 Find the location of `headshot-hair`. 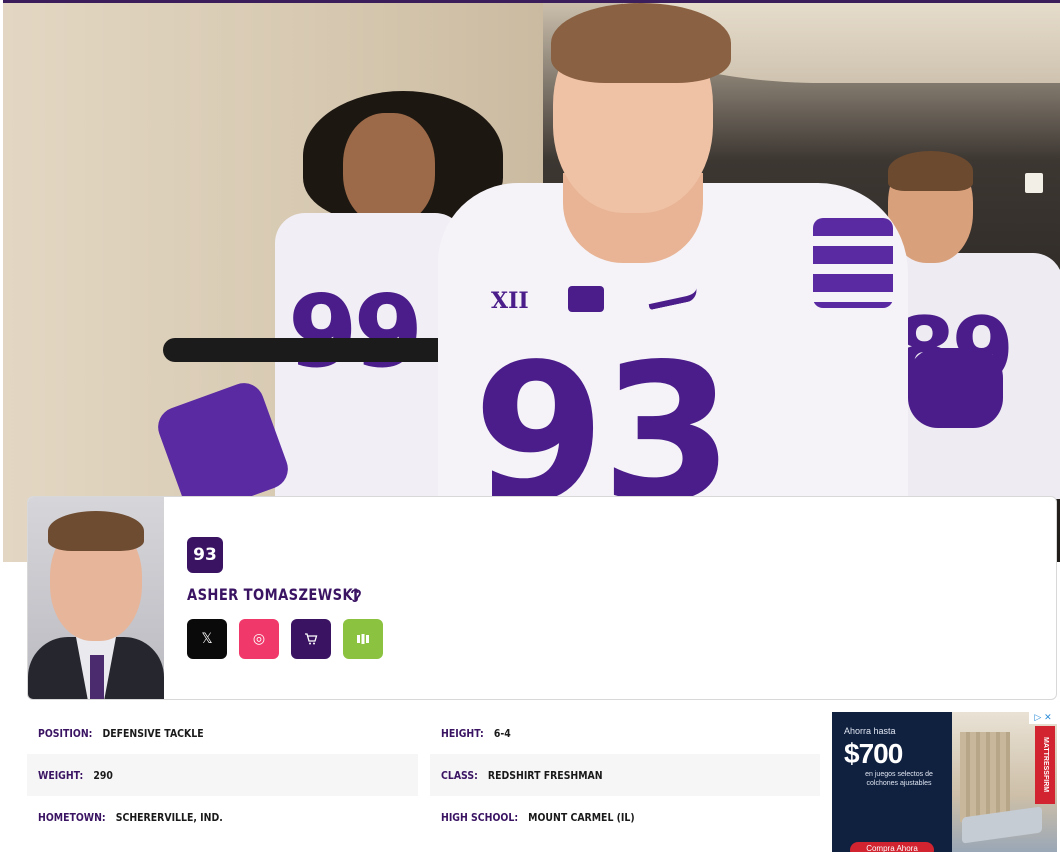

headshot-hair is located at coordinates (96, 531).